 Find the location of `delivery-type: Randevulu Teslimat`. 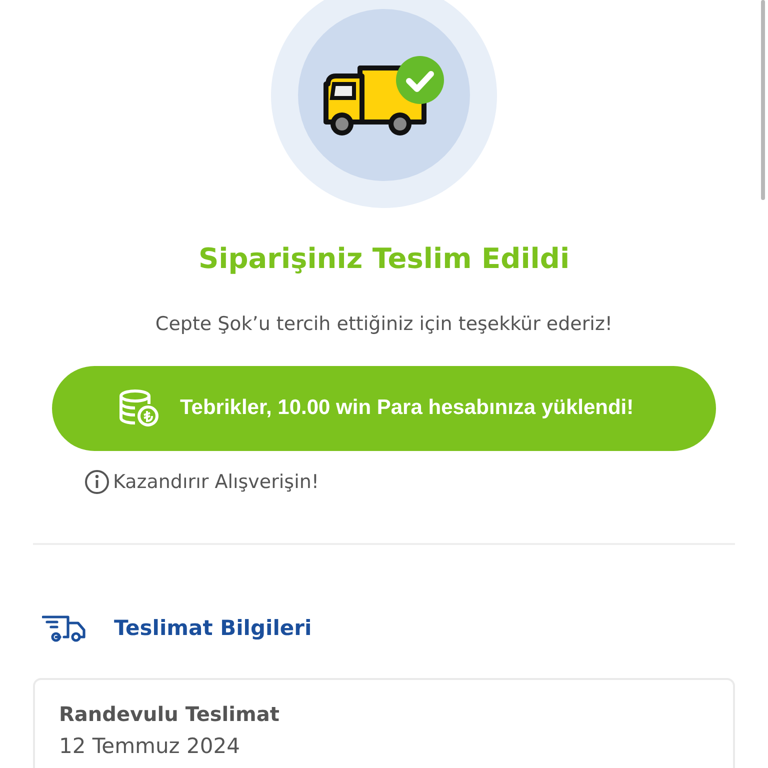

delivery-type: Randevulu Teslimat is located at coordinates (169, 714).